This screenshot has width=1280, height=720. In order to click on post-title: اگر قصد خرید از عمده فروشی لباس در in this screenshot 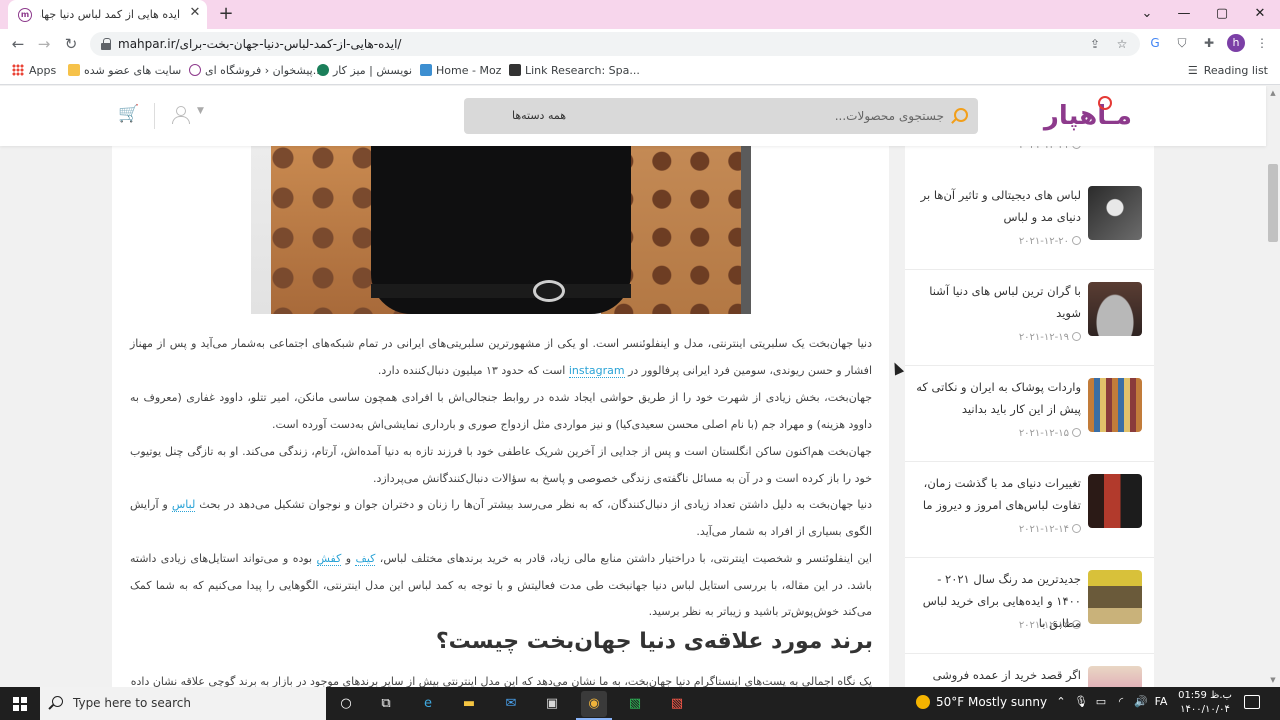, I will do `click(998, 675)`.